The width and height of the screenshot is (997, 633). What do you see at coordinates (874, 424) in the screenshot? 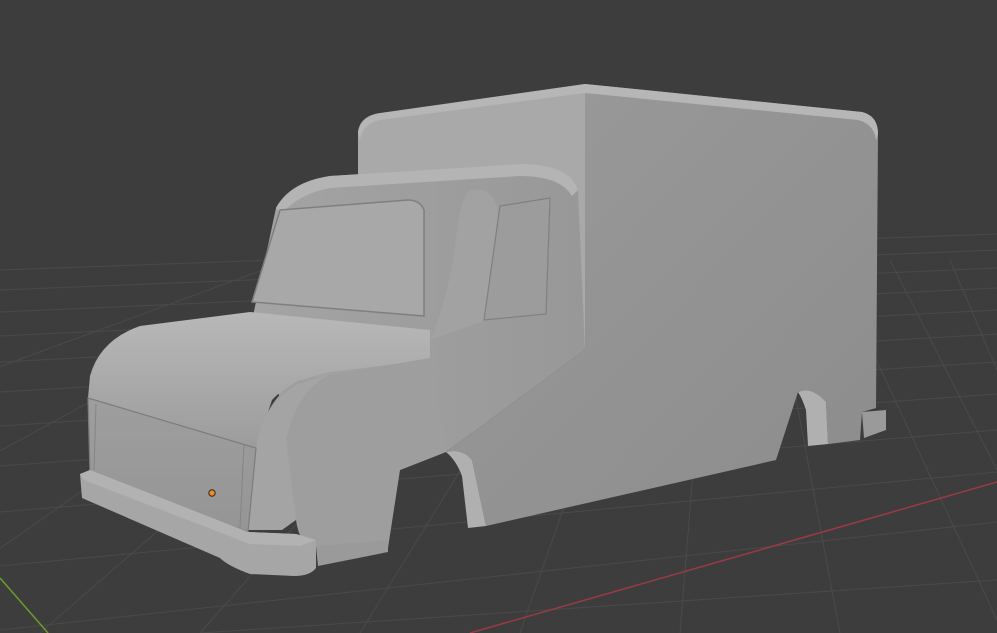
I see `rear-step` at bounding box center [874, 424].